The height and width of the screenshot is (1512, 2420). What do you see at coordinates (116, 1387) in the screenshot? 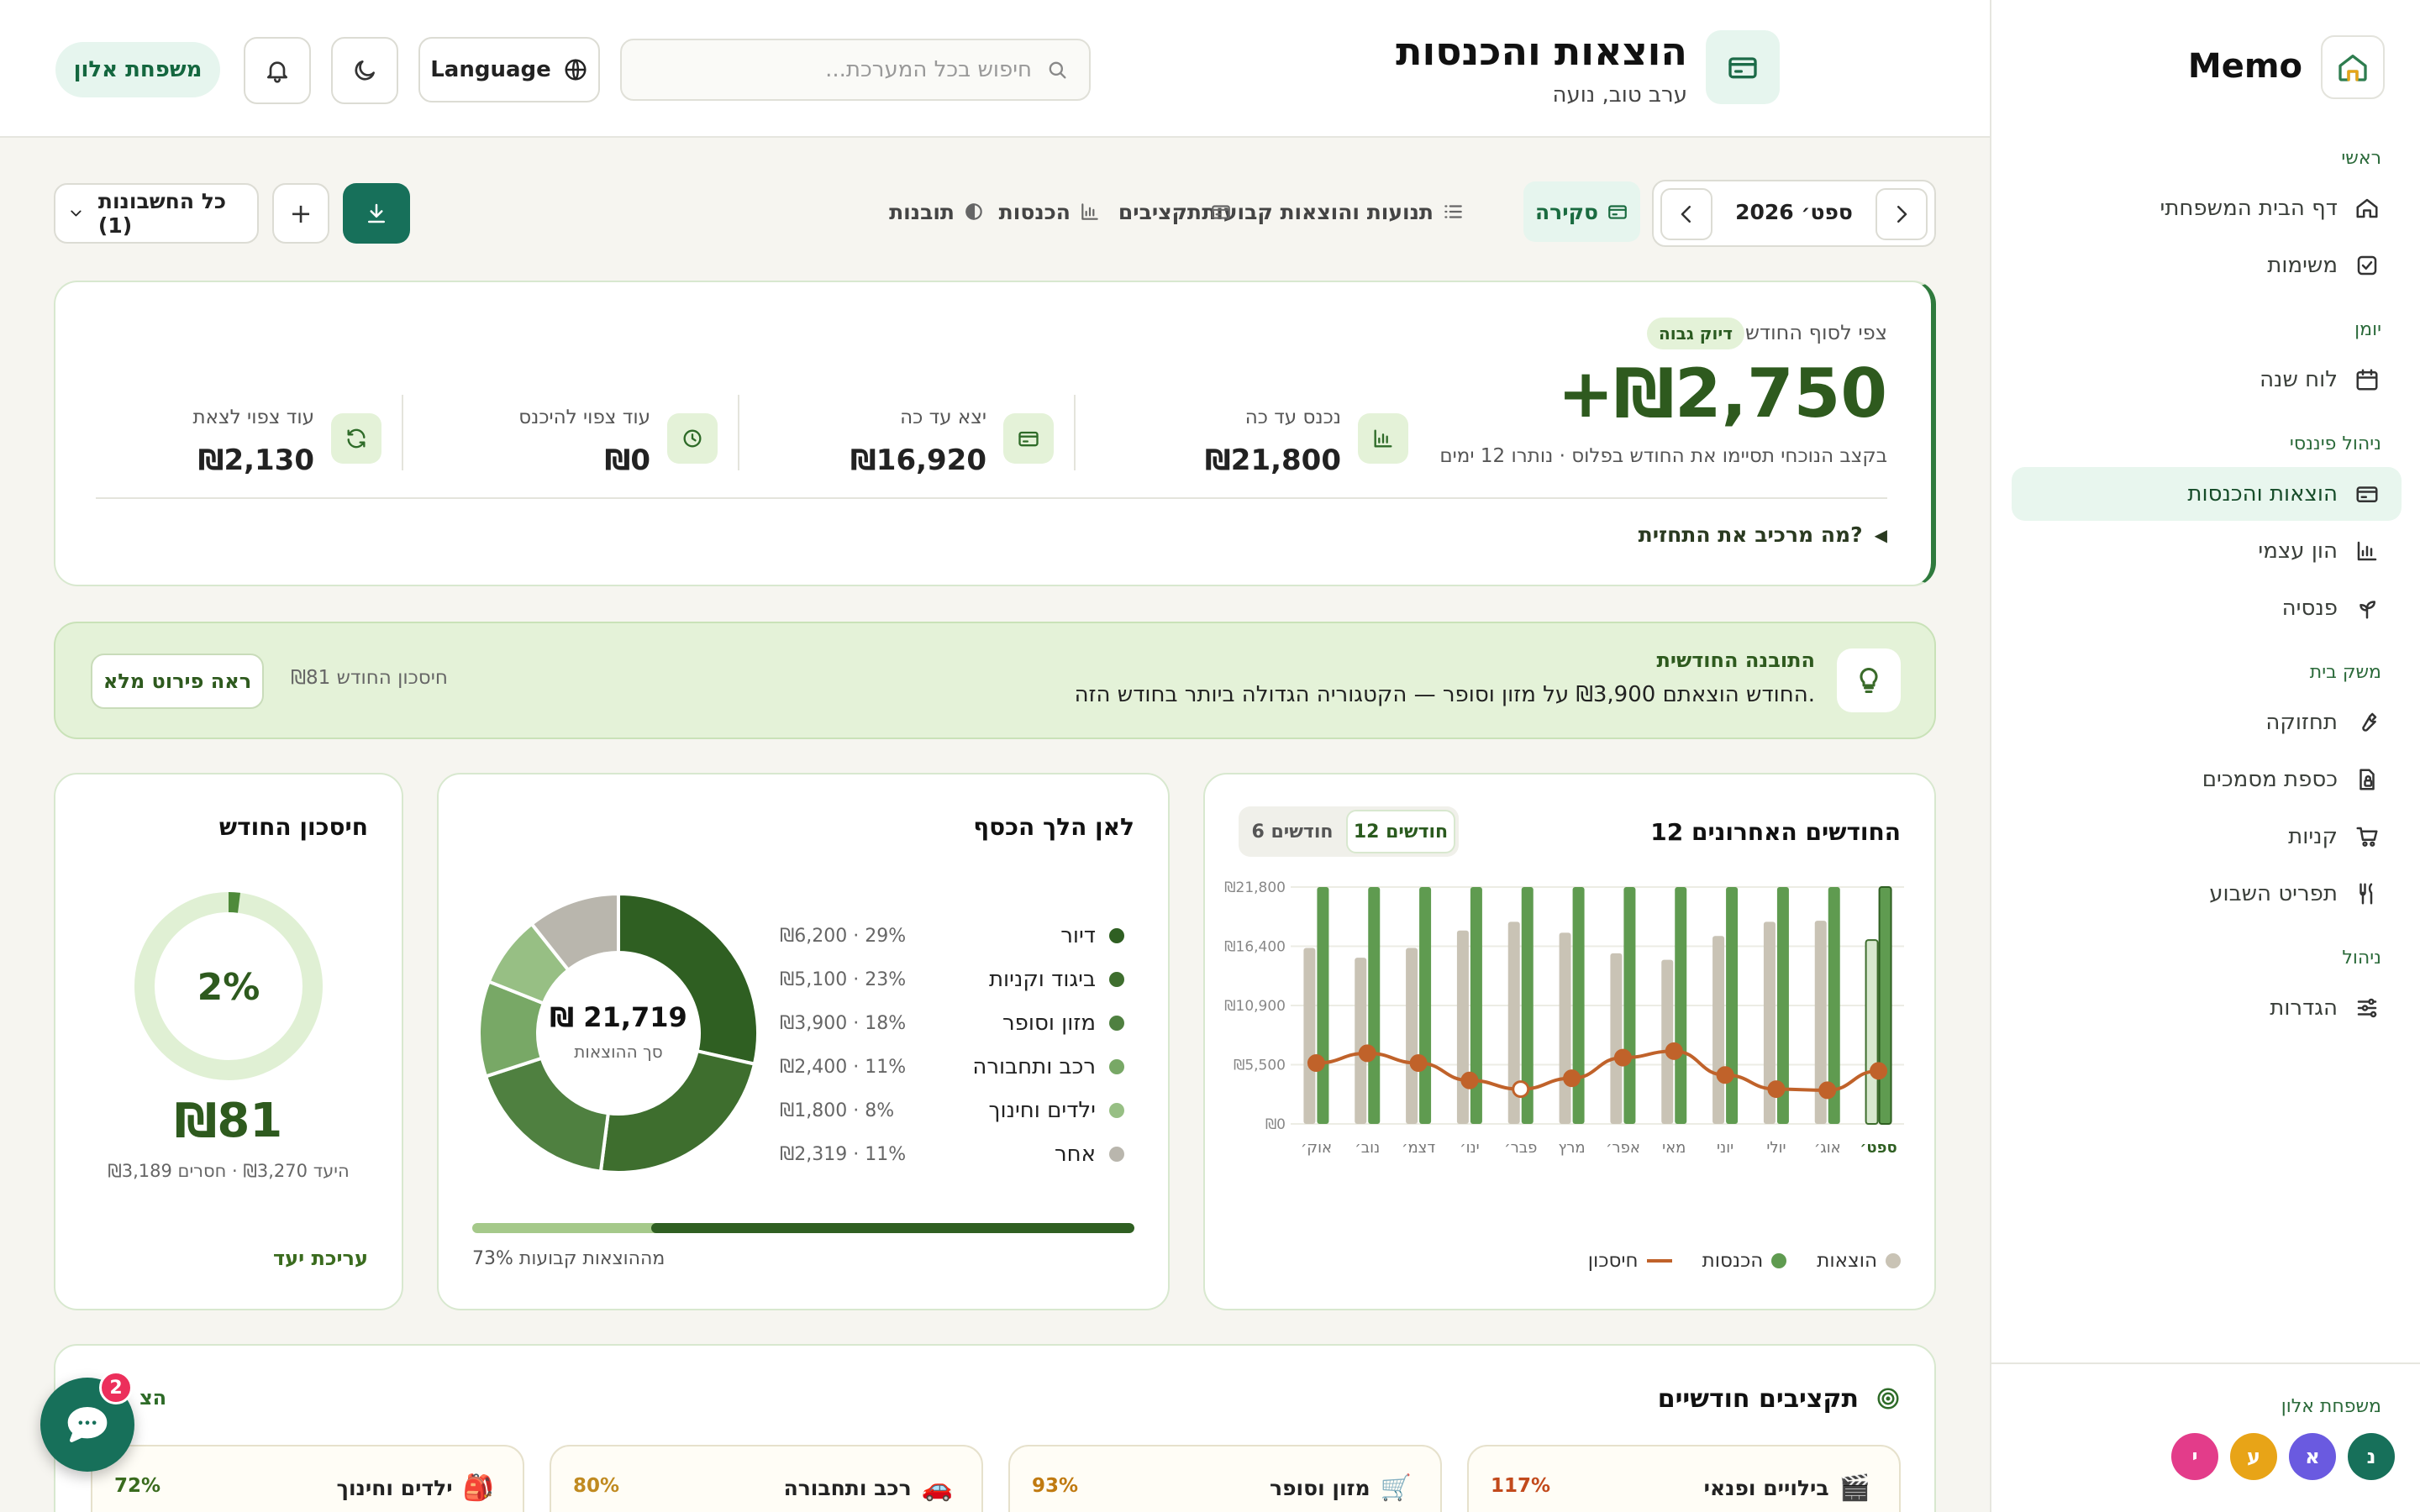
I see `chat-unread-badge: 2` at bounding box center [116, 1387].